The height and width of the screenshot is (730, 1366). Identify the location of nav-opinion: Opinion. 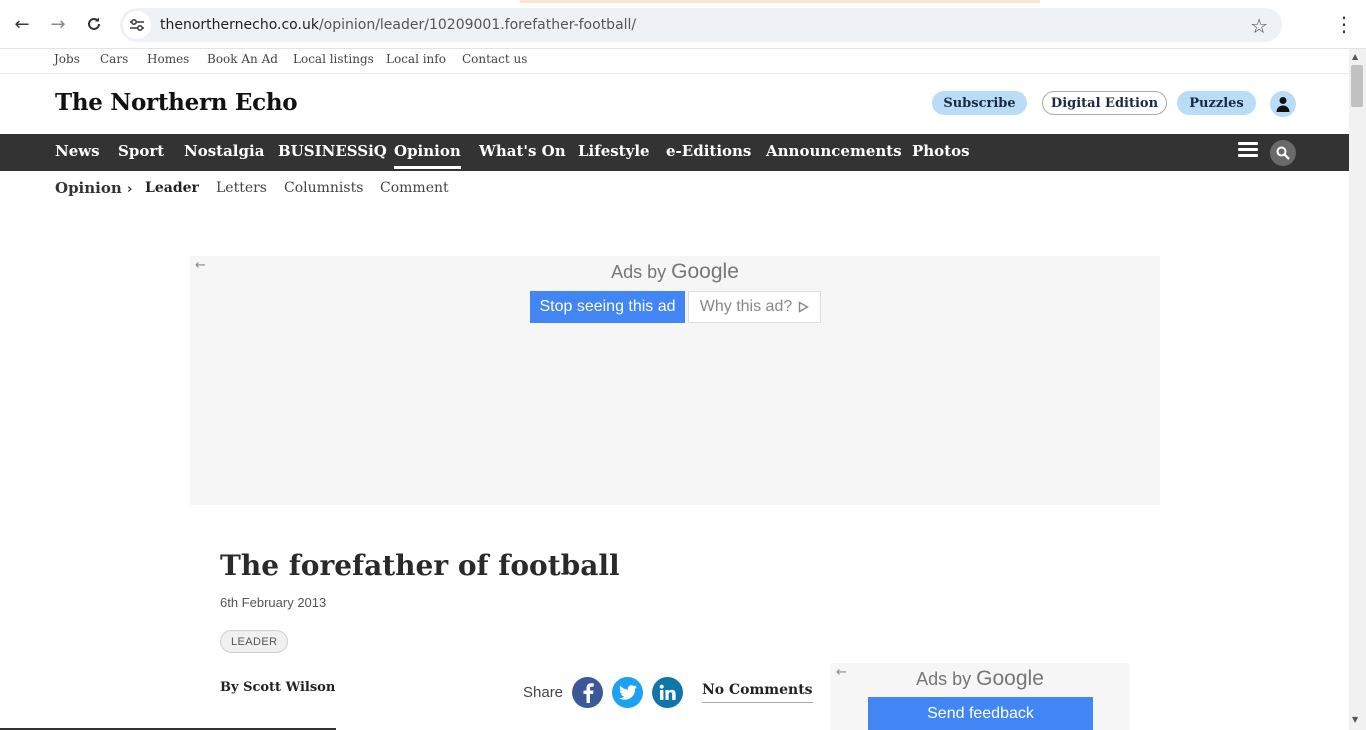
(427, 155).